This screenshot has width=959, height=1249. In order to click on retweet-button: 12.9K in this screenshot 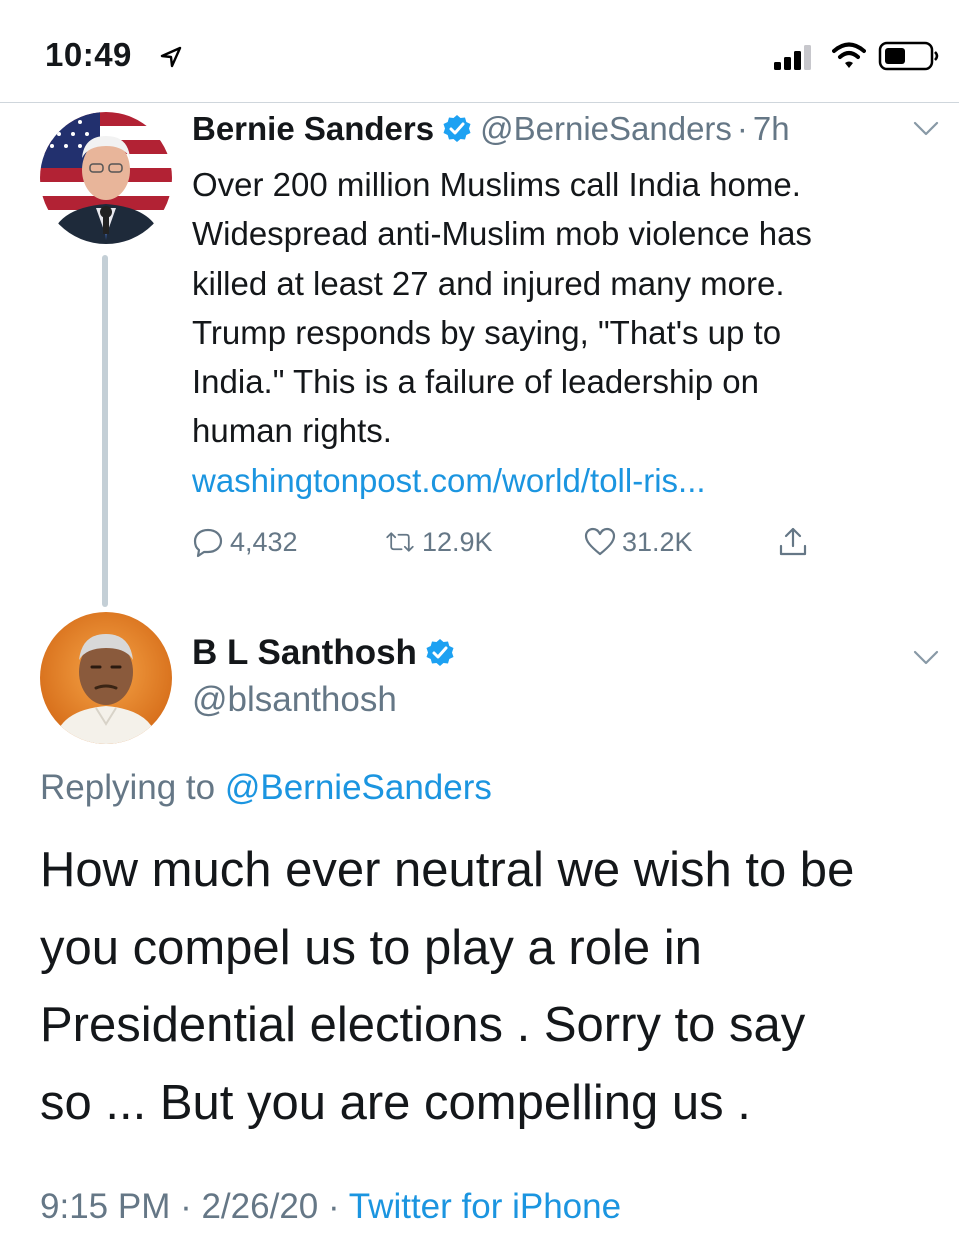, I will do `click(438, 542)`.